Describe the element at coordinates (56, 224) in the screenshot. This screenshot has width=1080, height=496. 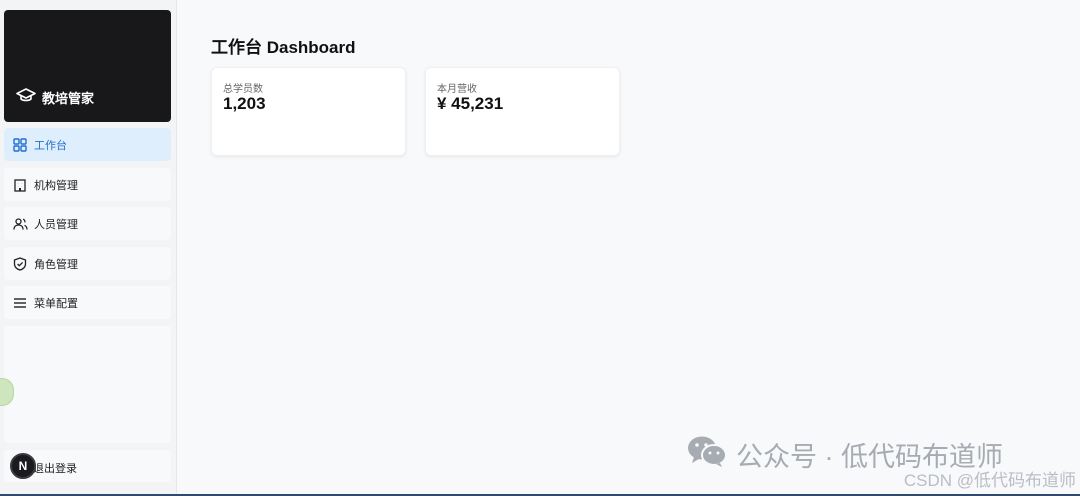
I see `sidebar-item-label: 人员管理` at that location.